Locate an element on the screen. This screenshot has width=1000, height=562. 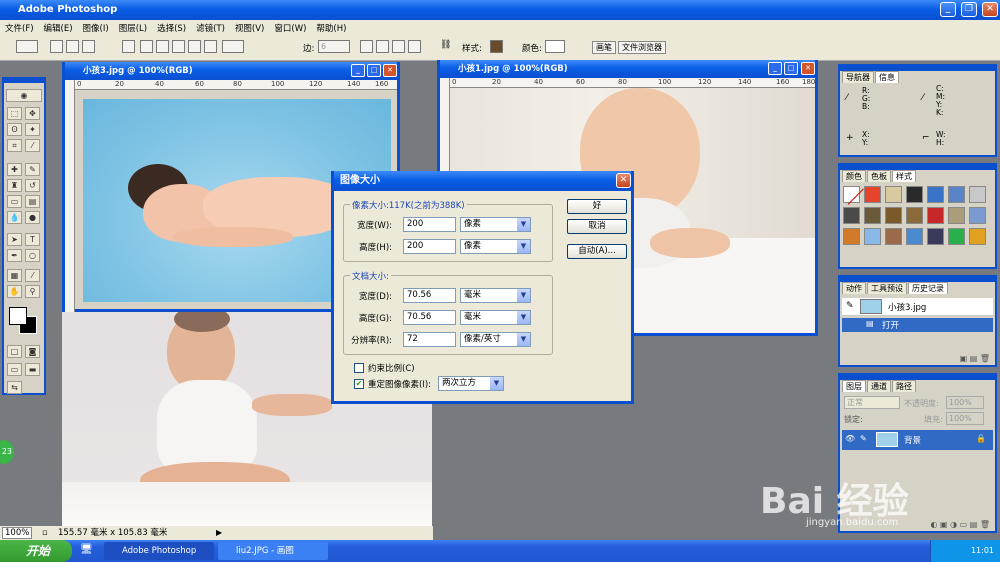
doc-width-unit-select: 毫米 ▼ is located at coordinates (495, 295).